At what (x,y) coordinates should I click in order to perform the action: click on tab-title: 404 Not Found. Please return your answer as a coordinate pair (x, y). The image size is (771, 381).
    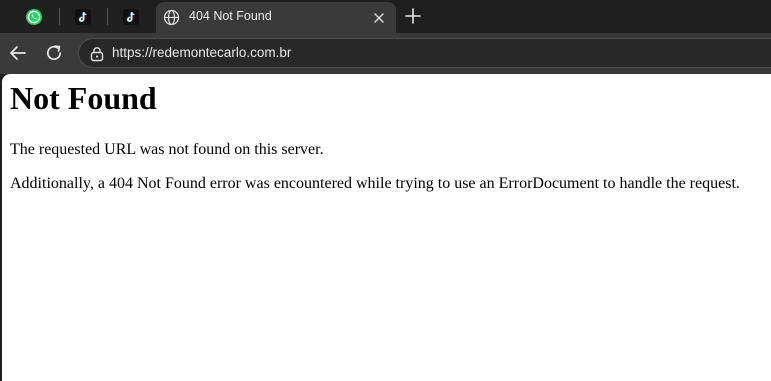
    Looking at the image, I should click on (230, 16).